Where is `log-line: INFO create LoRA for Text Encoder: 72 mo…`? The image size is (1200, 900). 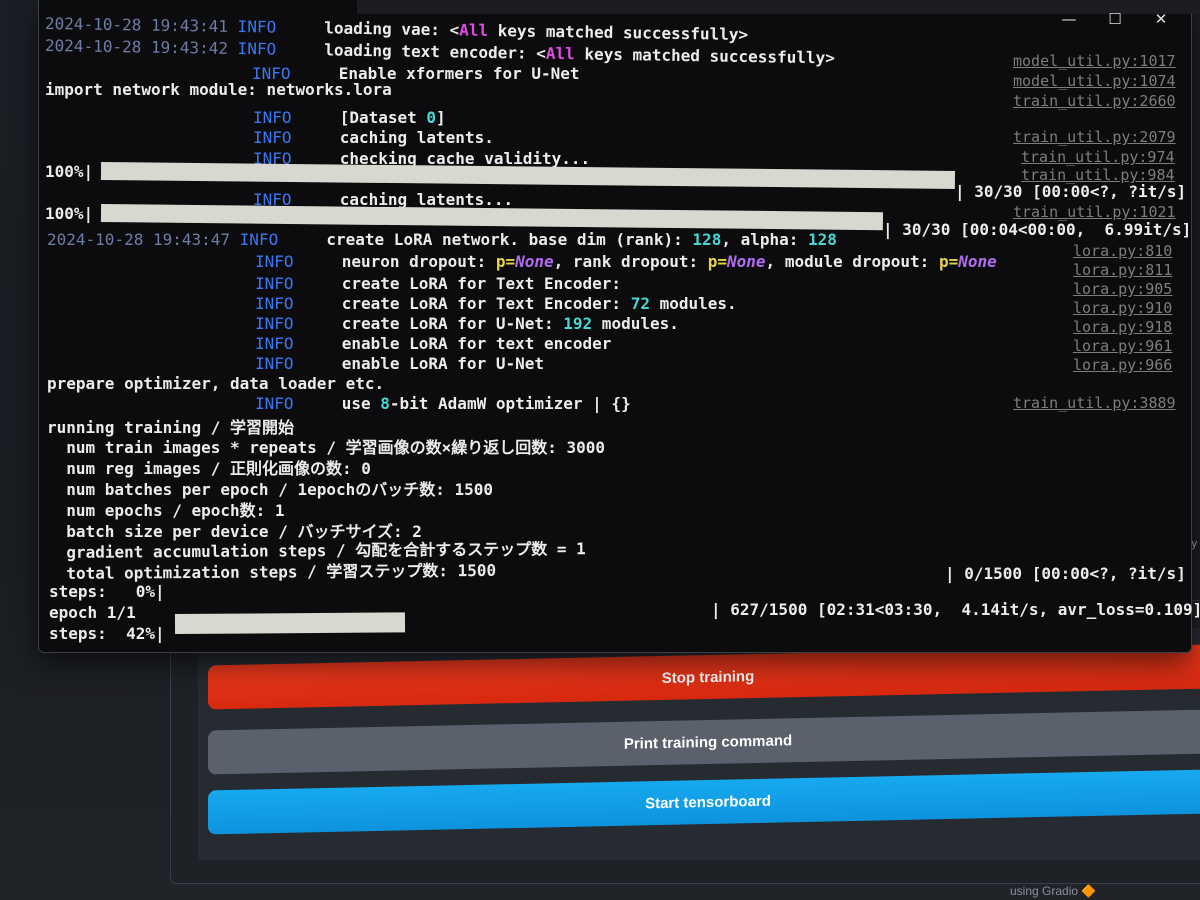
log-line: INFO create LoRA for Text Encoder: 72 mo… is located at coordinates (496, 303).